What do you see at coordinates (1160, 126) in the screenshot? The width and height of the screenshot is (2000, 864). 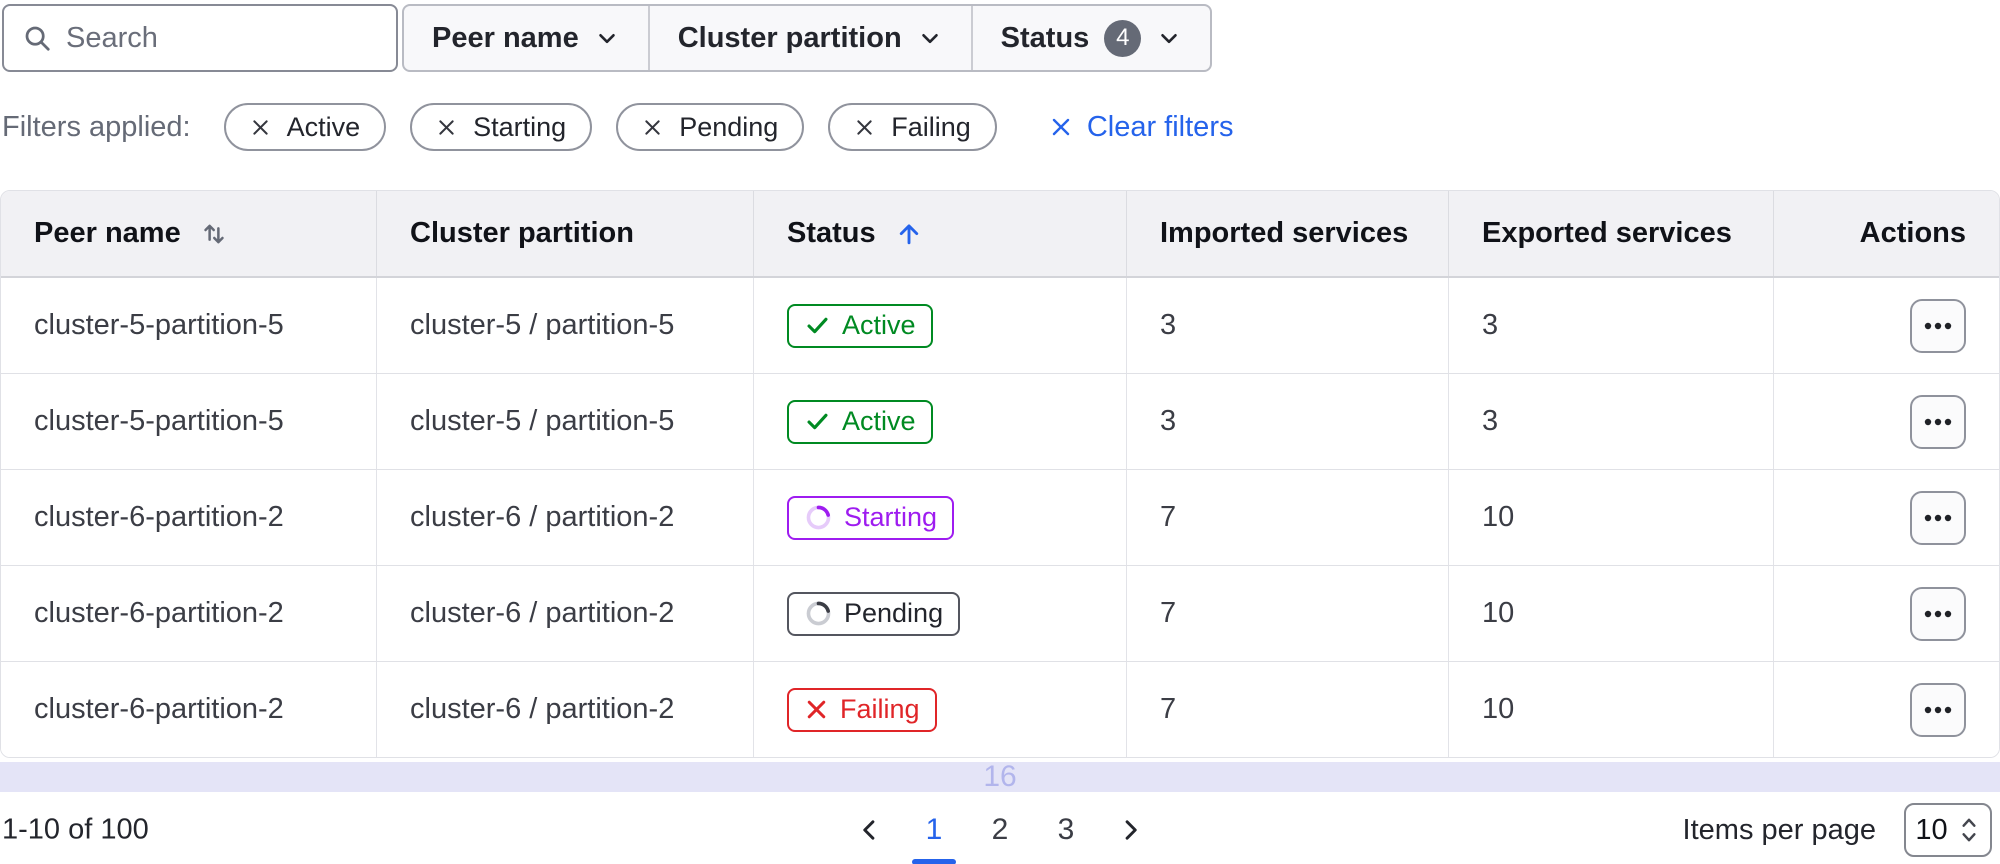 I see `clear-filters-label: Clear filters` at bounding box center [1160, 126].